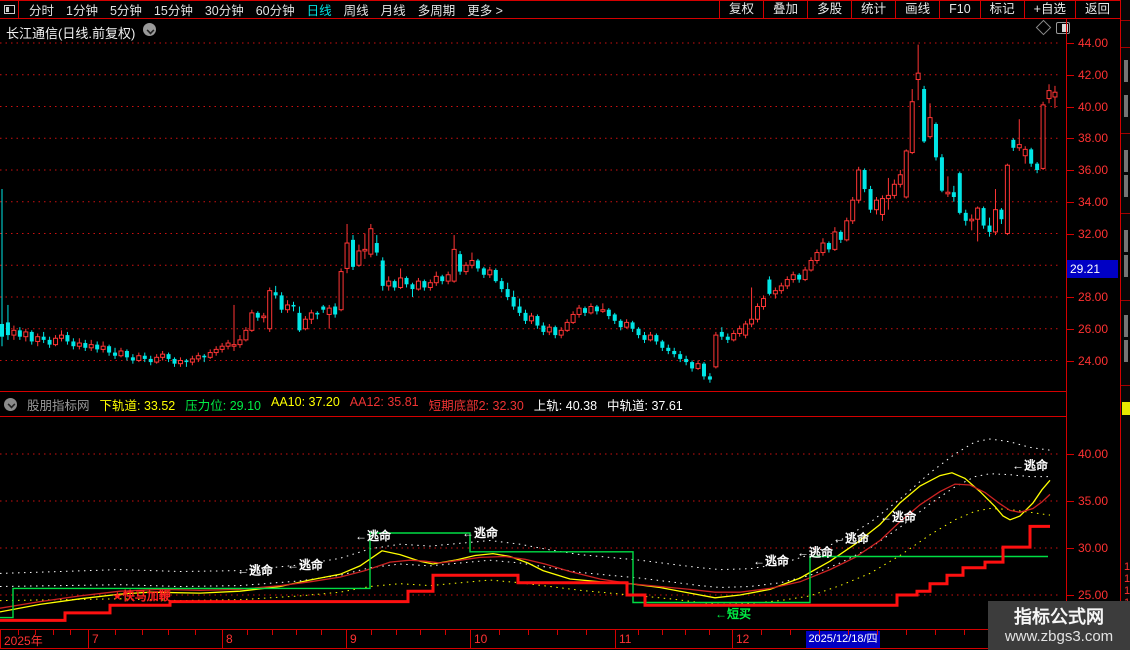 The height and width of the screenshot is (650, 1130). What do you see at coordinates (645, 405) in the screenshot?
I see `indicator-value-中轨道: 中轨道: 37.61` at bounding box center [645, 405].